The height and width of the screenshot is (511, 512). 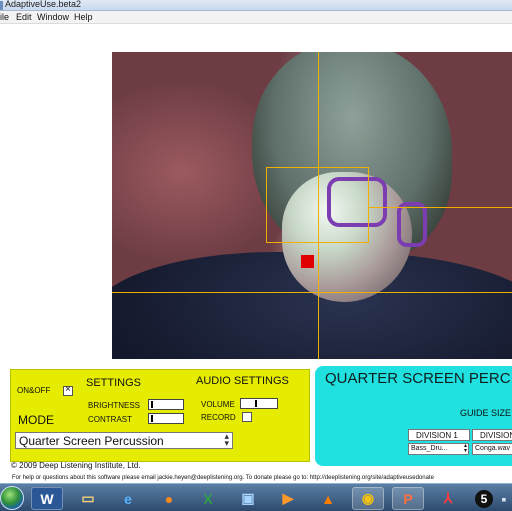 I want to click on record-label: RECORD, so click(x=218, y=417).